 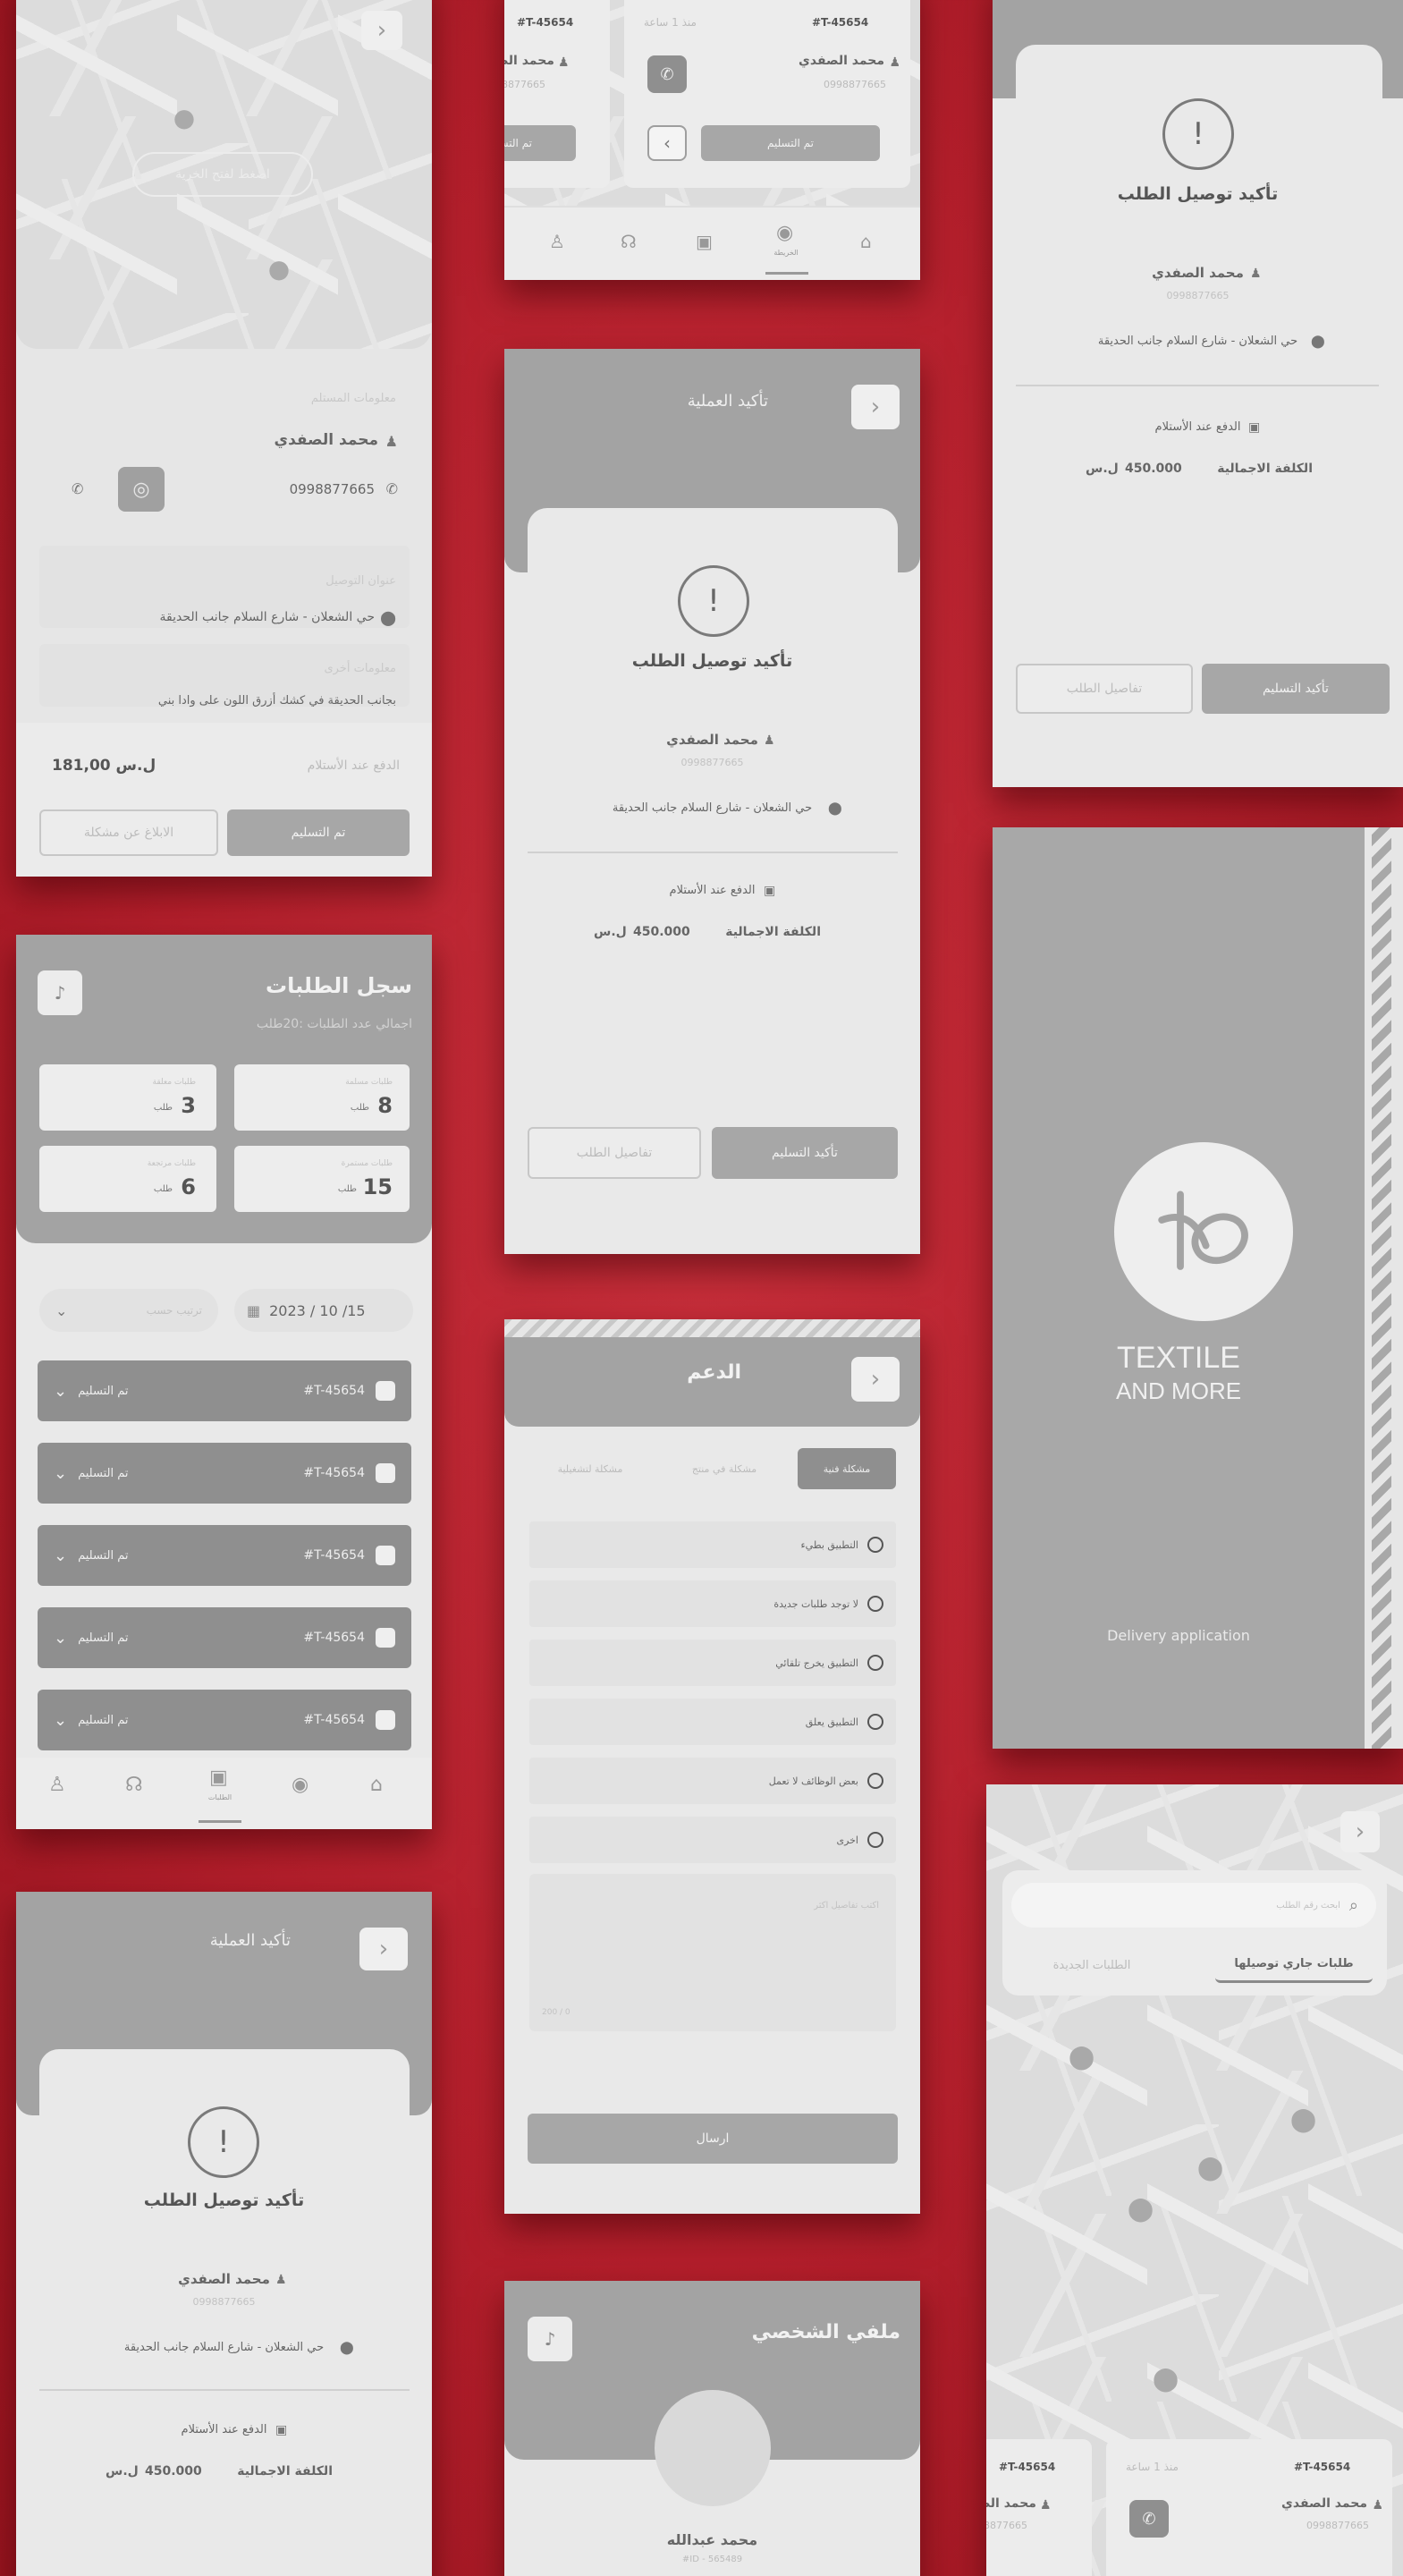 What do you see at coordinates (667, 143) in the screenshot?
I see `prev-button: ‹` at bounding box center [667, 143].